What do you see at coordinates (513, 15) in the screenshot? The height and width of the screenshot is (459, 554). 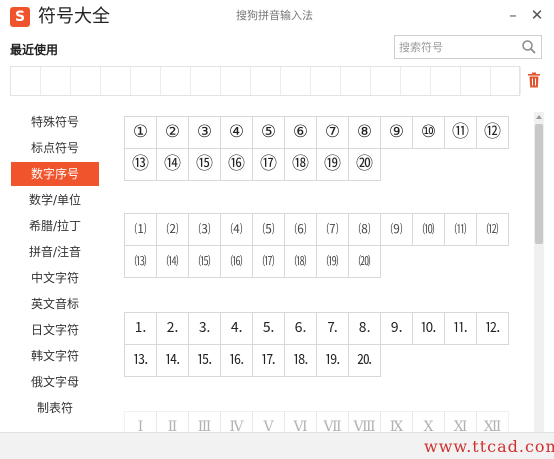 I see `minimize-icon: –` at bounding box center [513, 15].